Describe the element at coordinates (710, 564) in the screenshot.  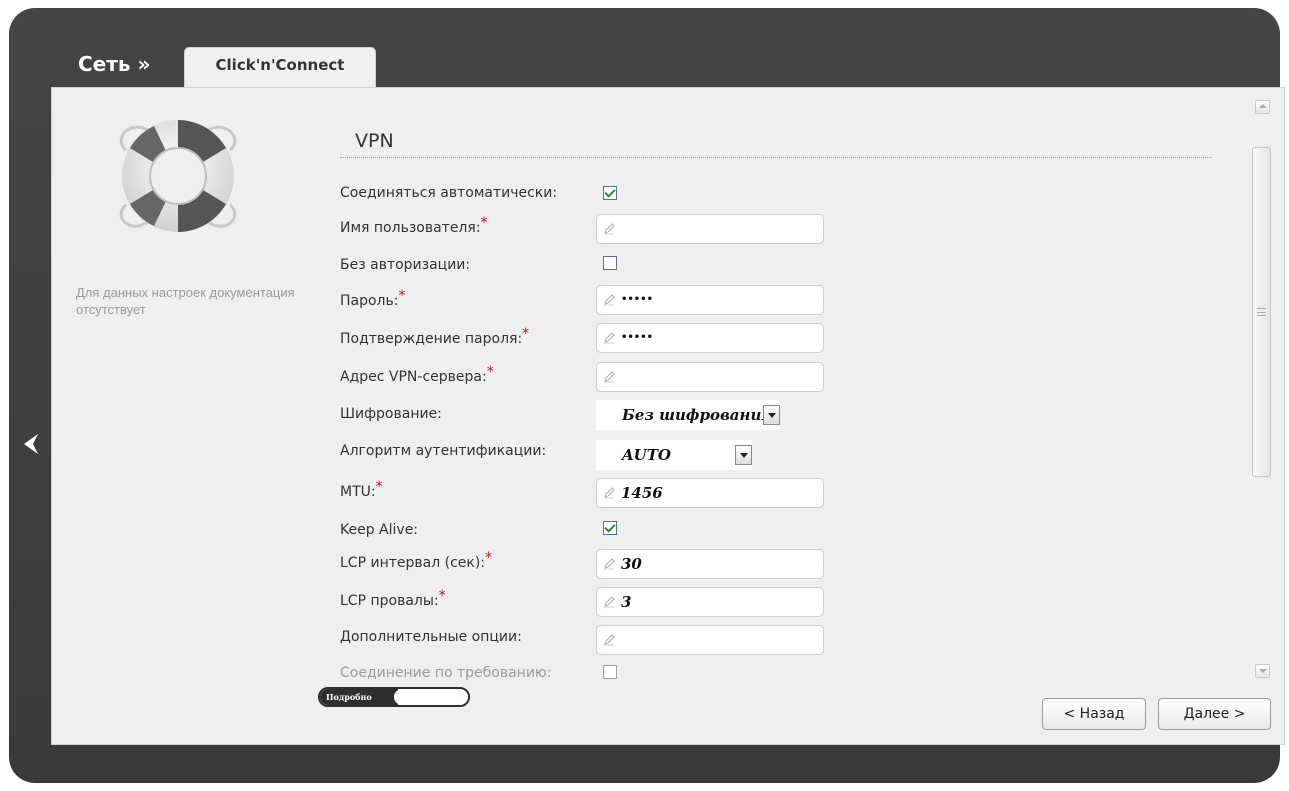
I see `lcp-interval-input: 30` at that location.